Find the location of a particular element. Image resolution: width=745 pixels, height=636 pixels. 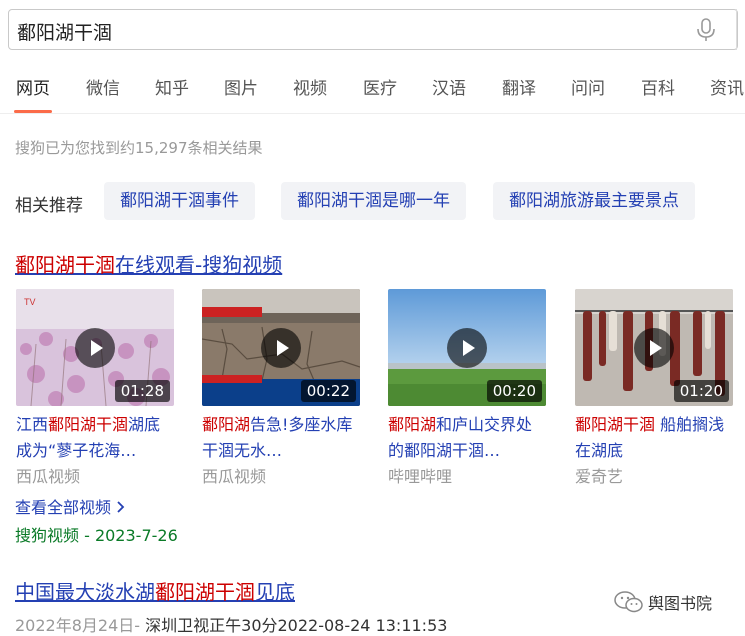

chevron-right-icon is located at coordinates (121, 507).